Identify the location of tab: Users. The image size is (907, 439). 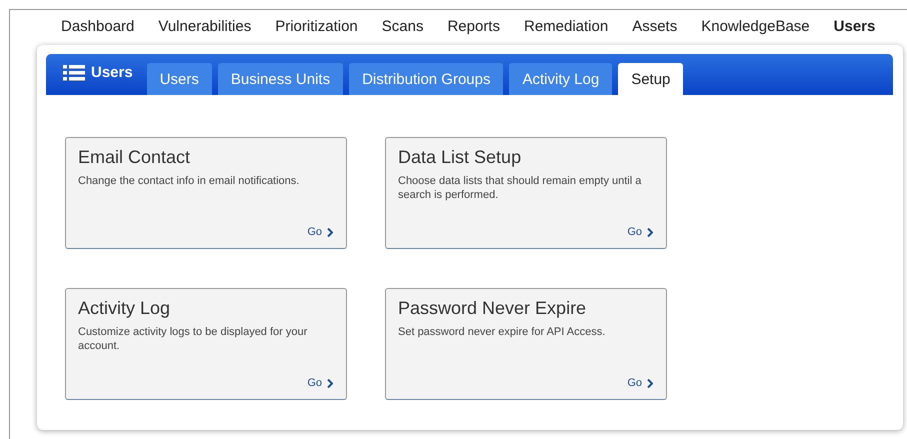
(179, 79).